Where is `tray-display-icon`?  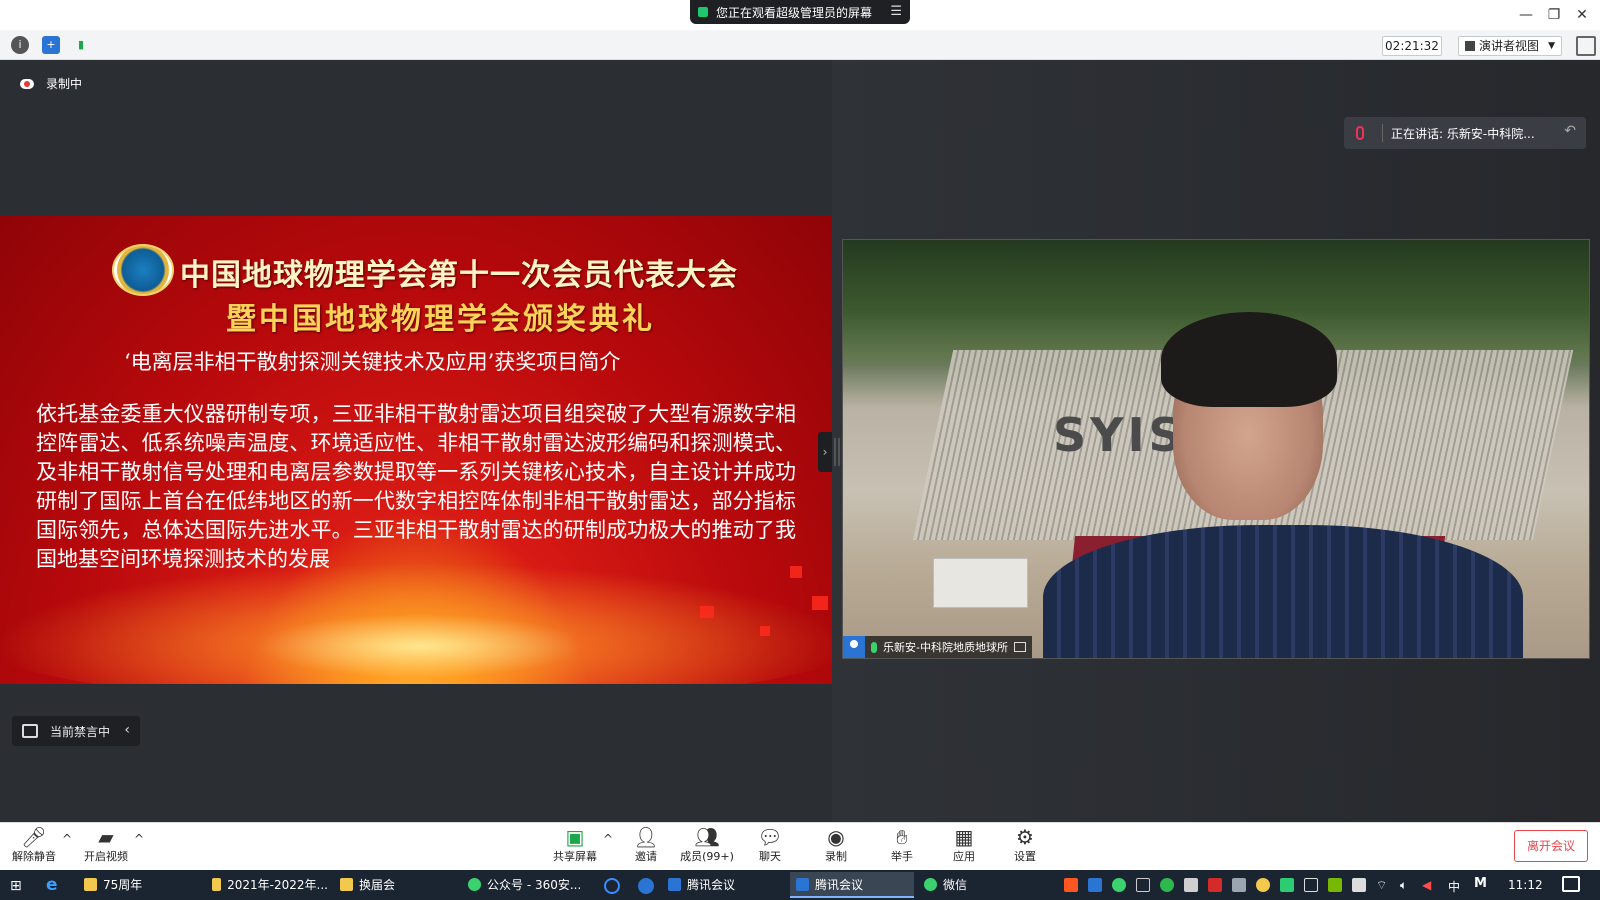
tray-display-icon is located at coordinates (1311, 885).